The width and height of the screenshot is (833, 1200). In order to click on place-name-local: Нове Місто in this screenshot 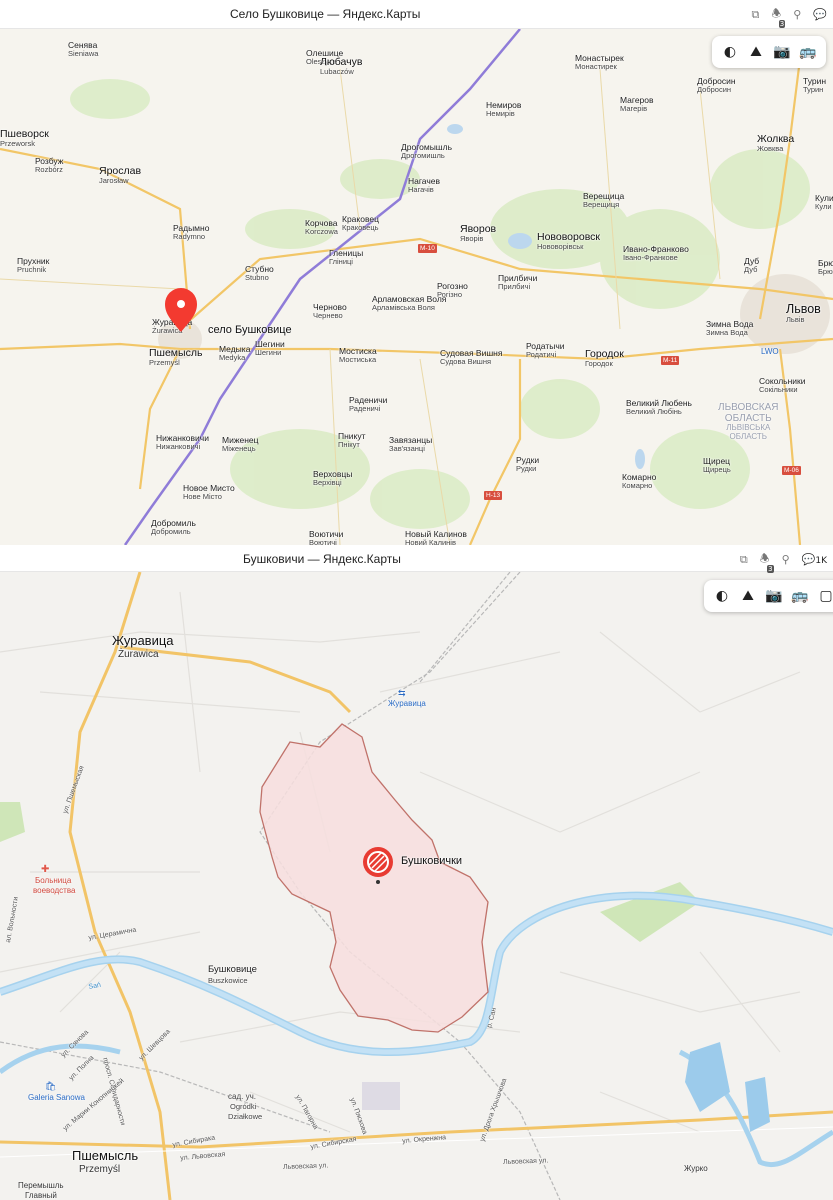, I will do `click(202, 496)`.